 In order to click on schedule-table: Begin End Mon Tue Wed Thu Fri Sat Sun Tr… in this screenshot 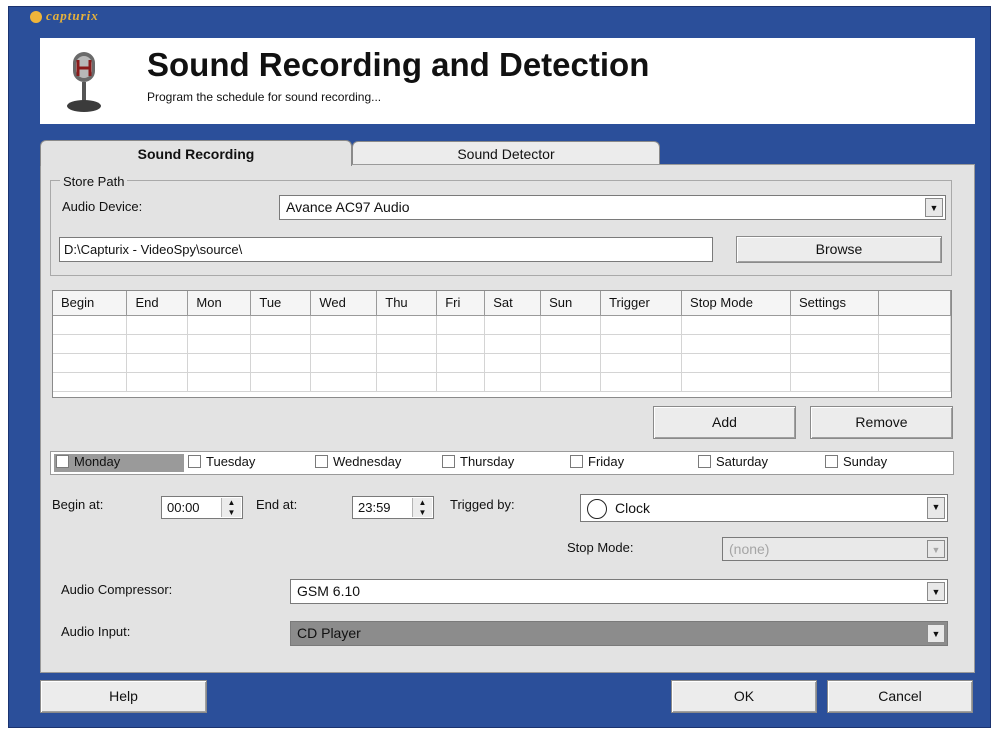, I will do `click(502, 344)`.